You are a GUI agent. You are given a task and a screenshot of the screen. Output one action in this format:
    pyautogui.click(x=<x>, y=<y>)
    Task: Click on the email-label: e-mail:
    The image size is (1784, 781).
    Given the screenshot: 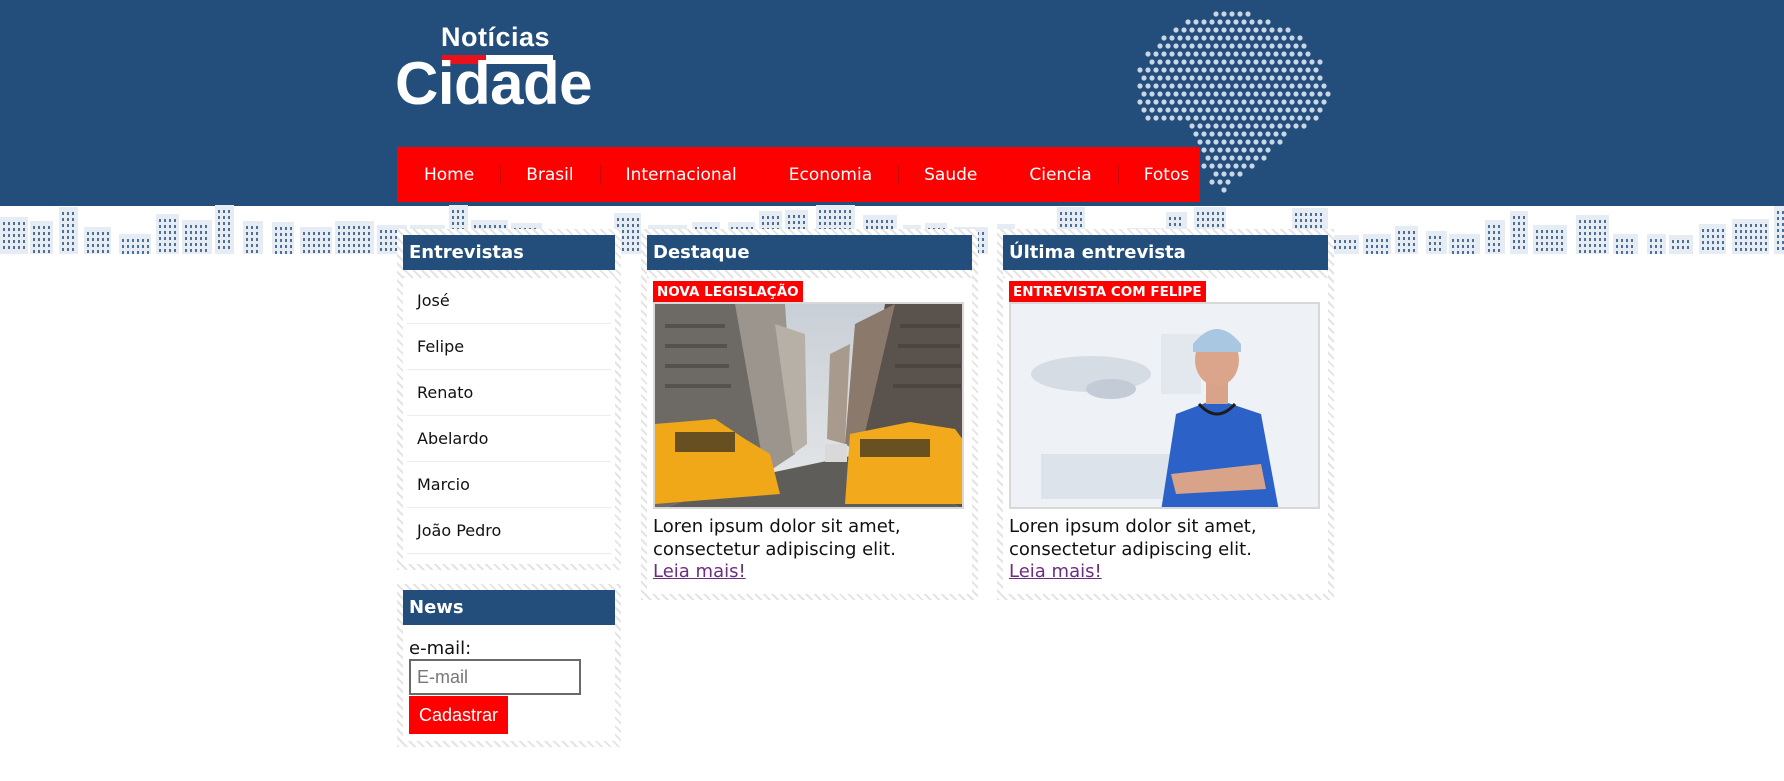 What is the action you would take?
    pyautogui.click(x=440, y=648)
    